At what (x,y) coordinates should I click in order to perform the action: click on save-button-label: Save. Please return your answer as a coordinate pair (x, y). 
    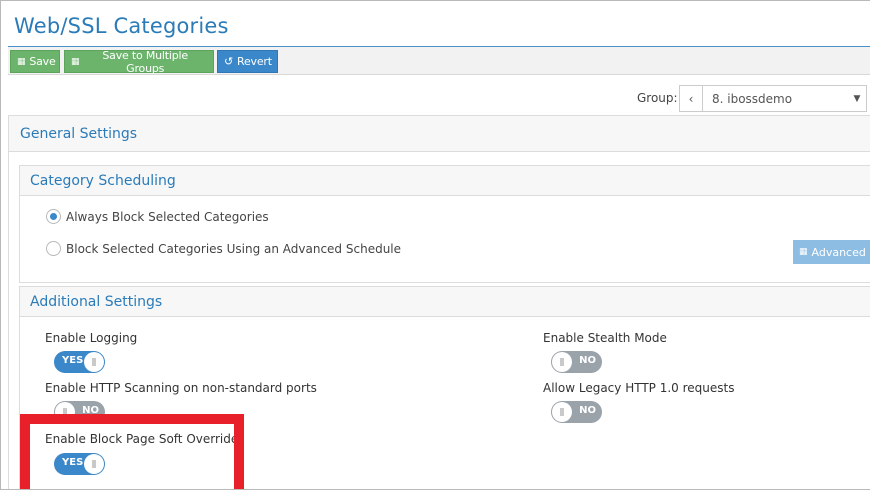
    Looking at the image, I should click on (42, 61).